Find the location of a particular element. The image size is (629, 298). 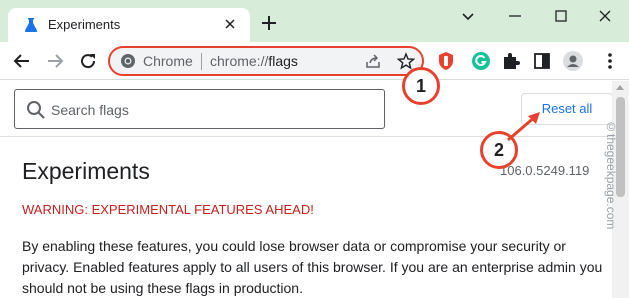

annotation-arrow is located at coordinates (523, 127).